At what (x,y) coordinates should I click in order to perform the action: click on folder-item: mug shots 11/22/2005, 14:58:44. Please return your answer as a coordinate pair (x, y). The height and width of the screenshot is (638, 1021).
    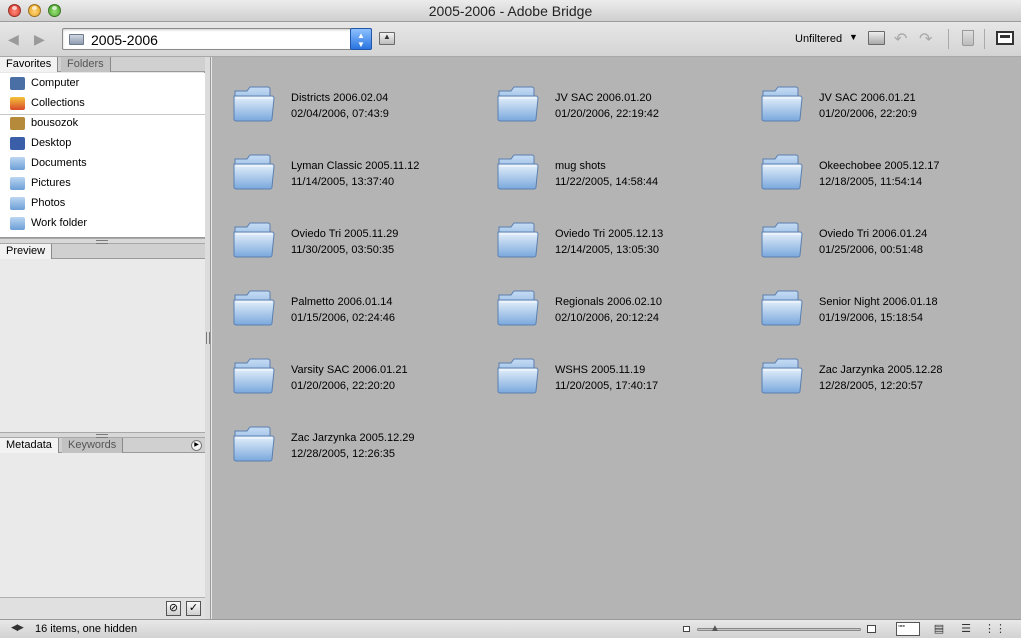
    Looking at the image, I should click on (606, 161).